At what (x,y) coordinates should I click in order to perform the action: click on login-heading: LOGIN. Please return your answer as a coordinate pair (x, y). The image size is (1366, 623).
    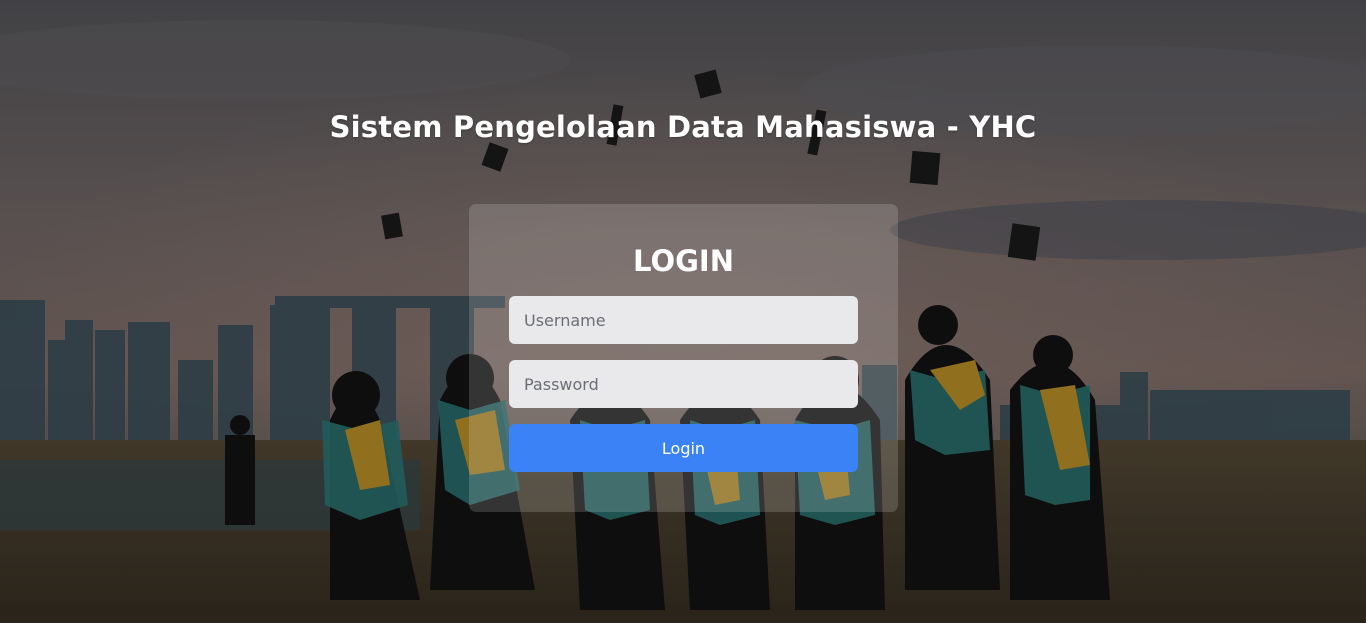
    Looking at the image, I should click on (683, 261).